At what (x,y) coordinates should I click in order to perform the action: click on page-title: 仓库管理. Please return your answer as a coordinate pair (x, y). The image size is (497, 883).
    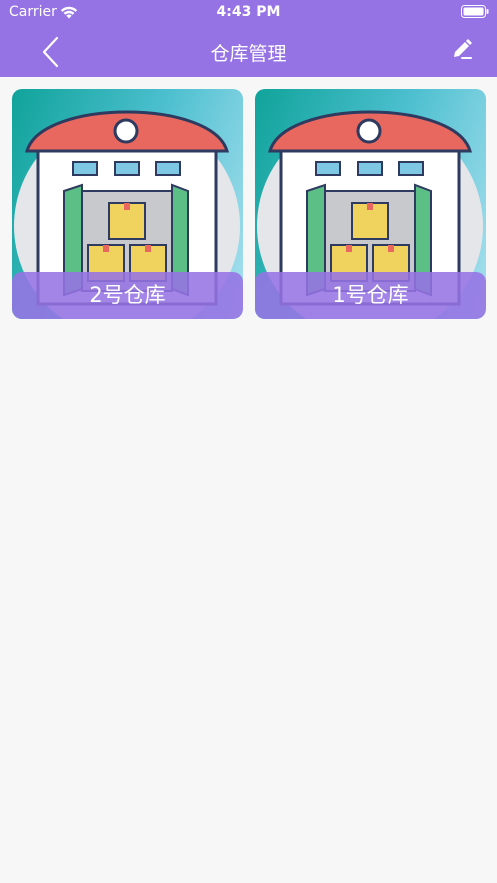
    Looking at the image, I should click on (248, 54).